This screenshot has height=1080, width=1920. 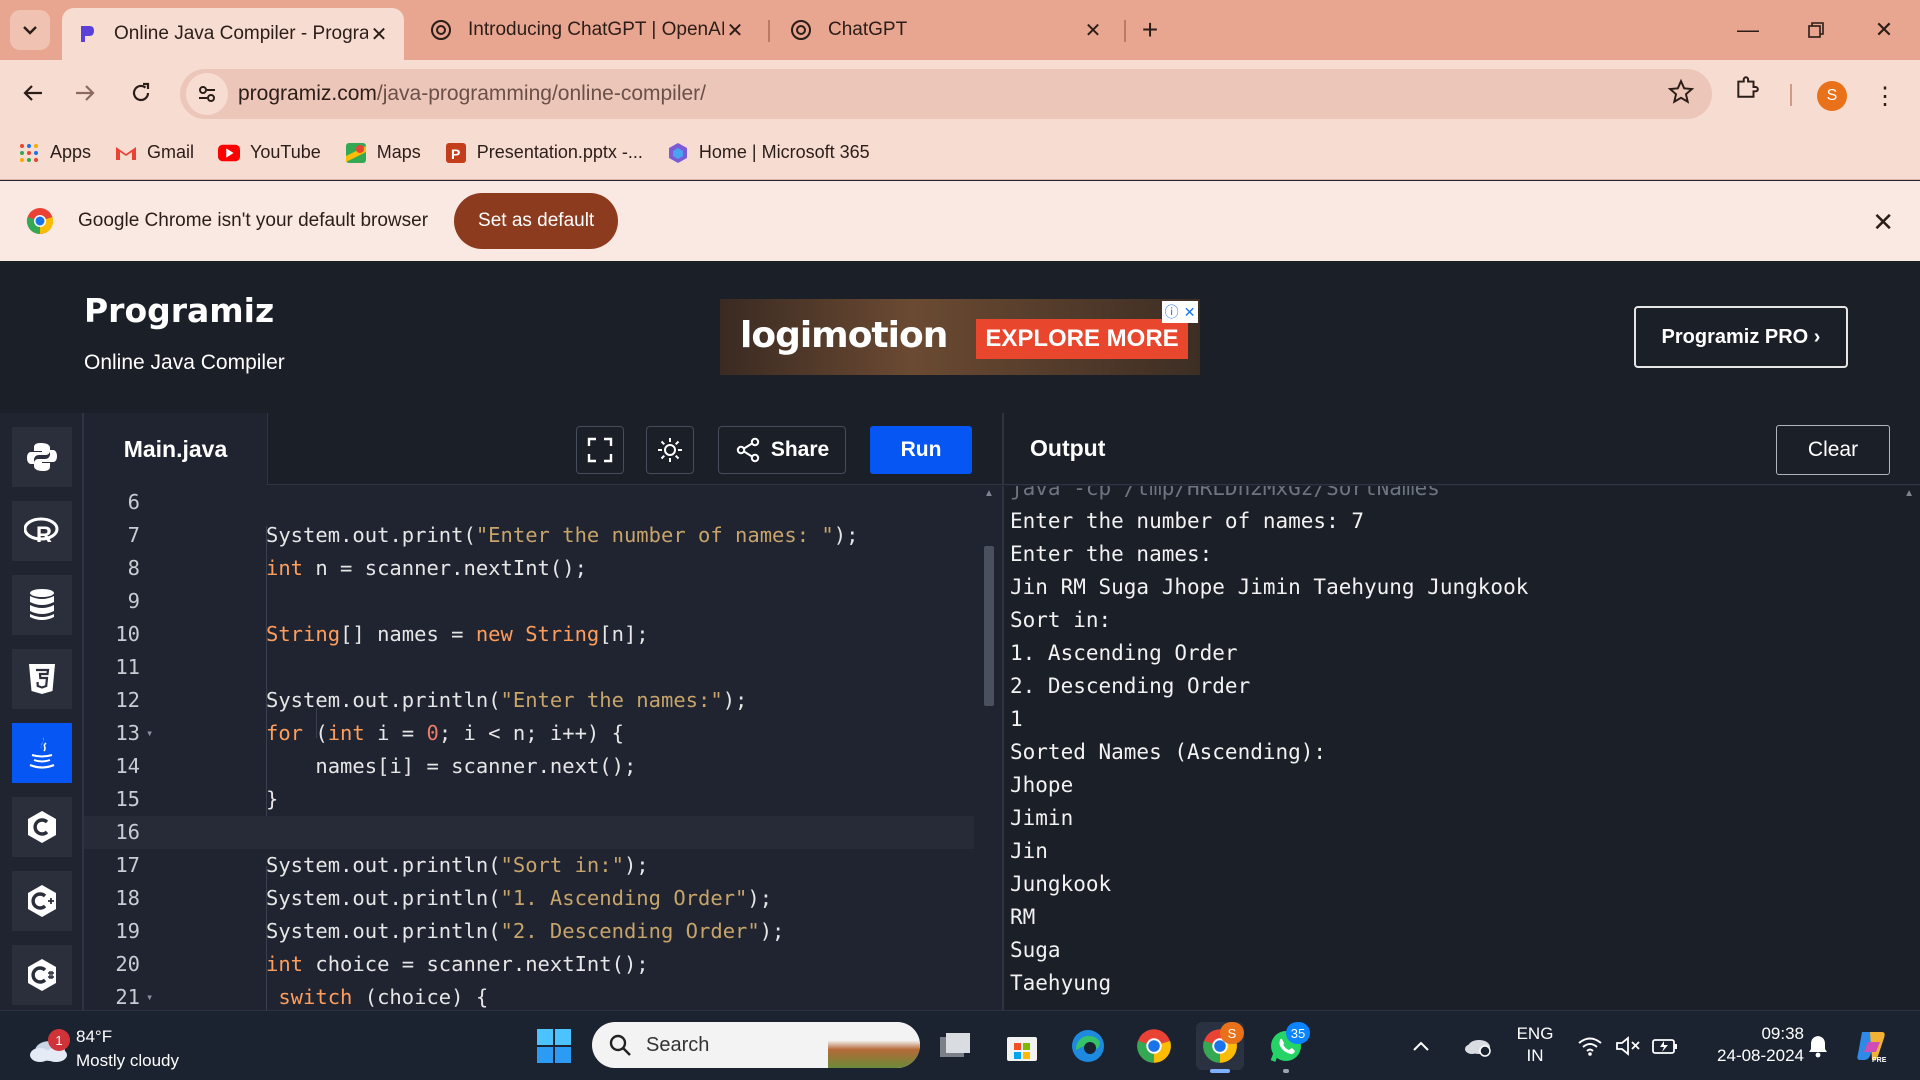 I want to click on more-menu-button: ⋮, so click(x=1885, y=96).